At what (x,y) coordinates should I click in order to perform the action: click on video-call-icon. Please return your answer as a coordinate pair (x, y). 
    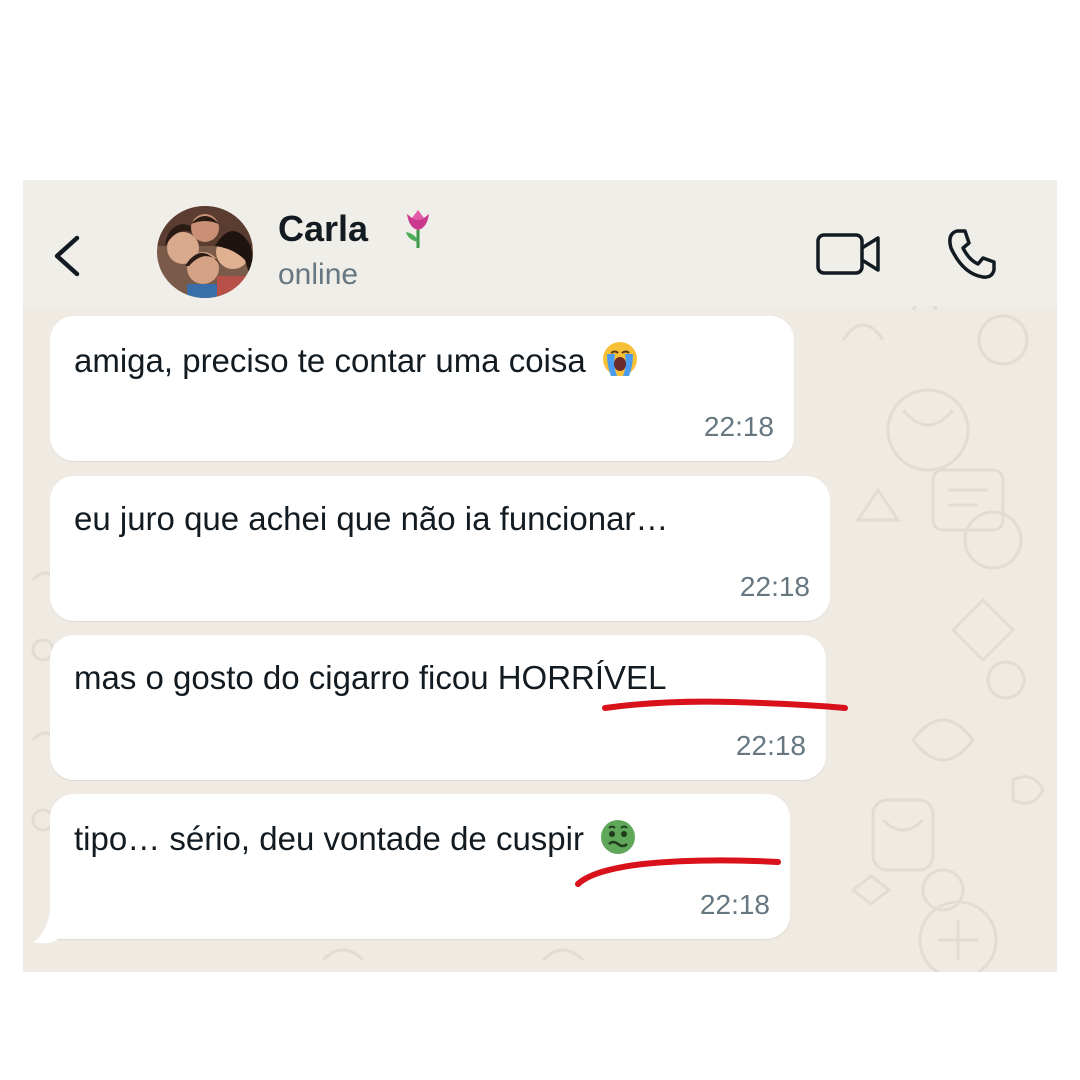
    Looking at the image, I should click on (849, 254).